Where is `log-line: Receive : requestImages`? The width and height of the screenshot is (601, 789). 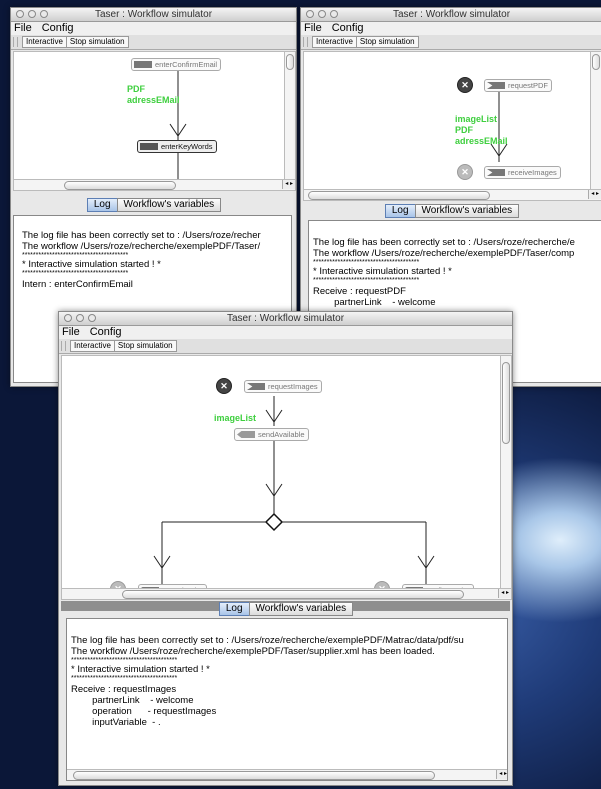 log-line: Receive : requestImages is located at coordinates (124, 689).